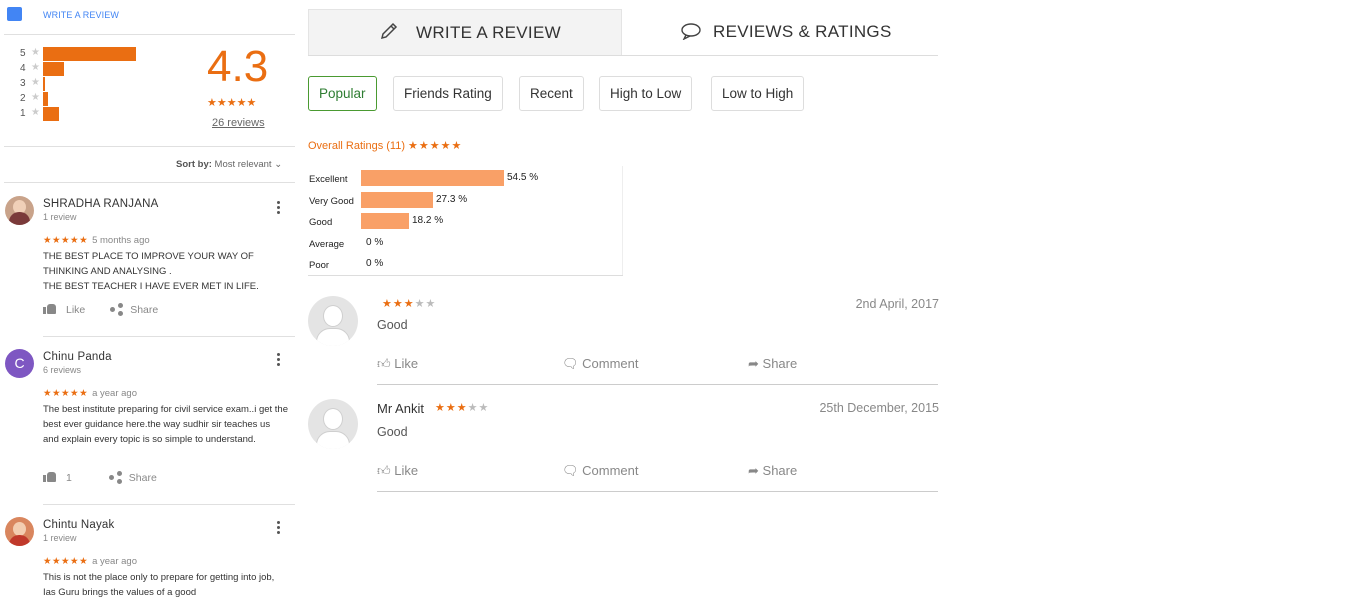 The image size is (1360, 616). Describe the element at coordinates (77, 357) in the screenshot. I see `reviewer-name: Chinu Panda` at that location.